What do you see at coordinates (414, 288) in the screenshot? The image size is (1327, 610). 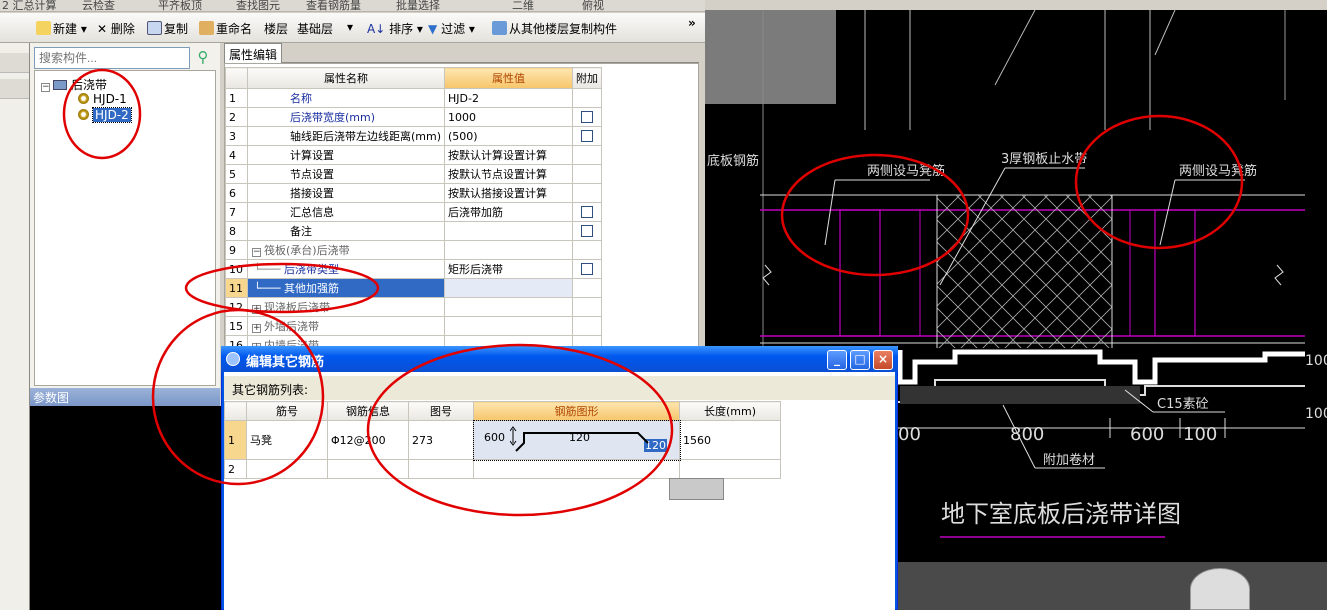 I see `property-row-selected: 11 └─── 其他加强筋` at bounding box center [414, 288].